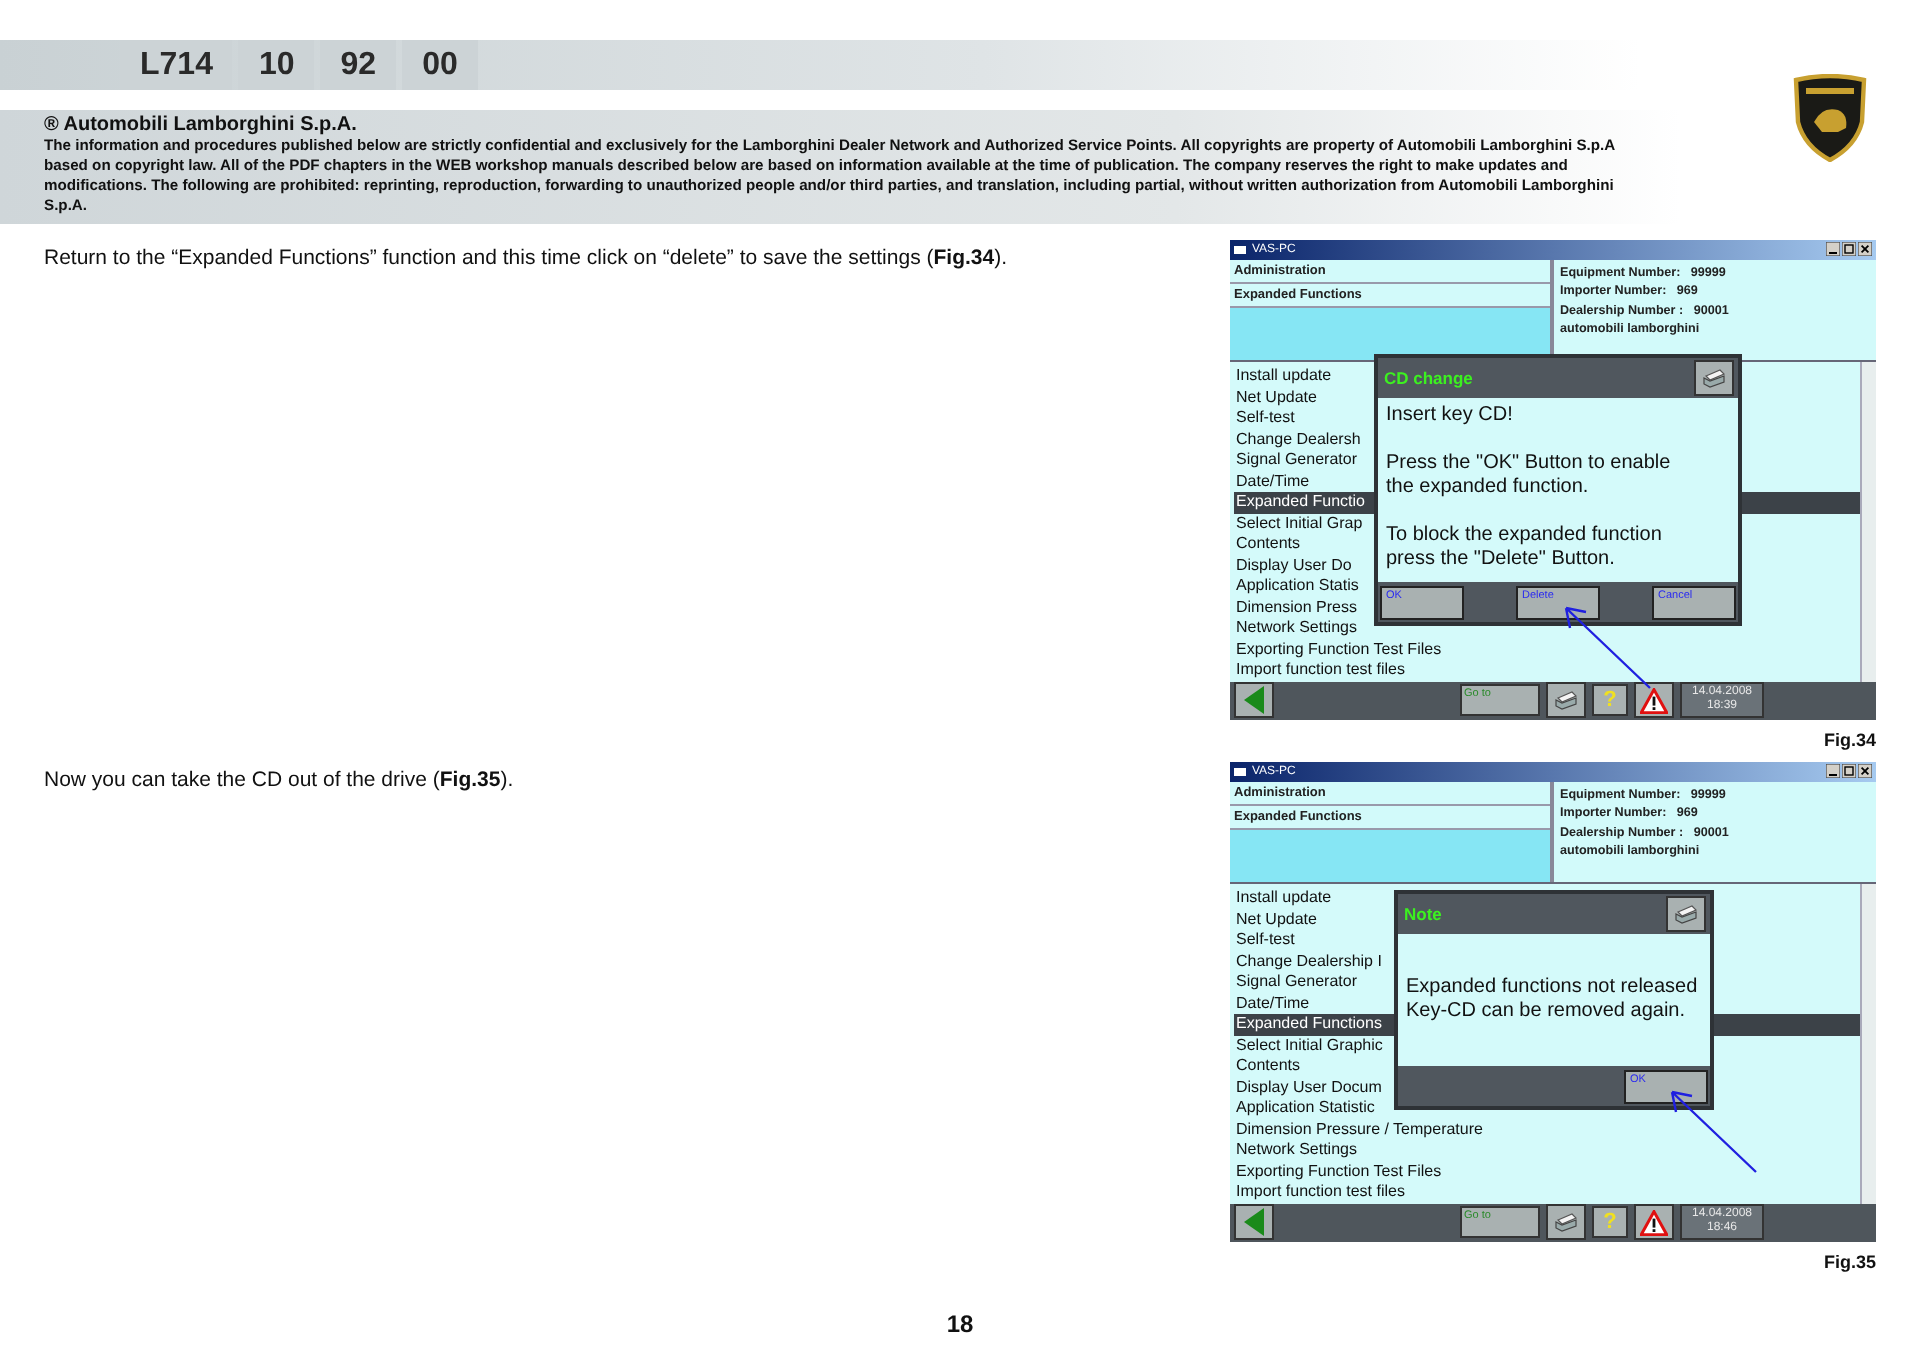 The image size is (1920, 1358). I want to click on figure-caption: Fig.35, so click(1849, 1262).